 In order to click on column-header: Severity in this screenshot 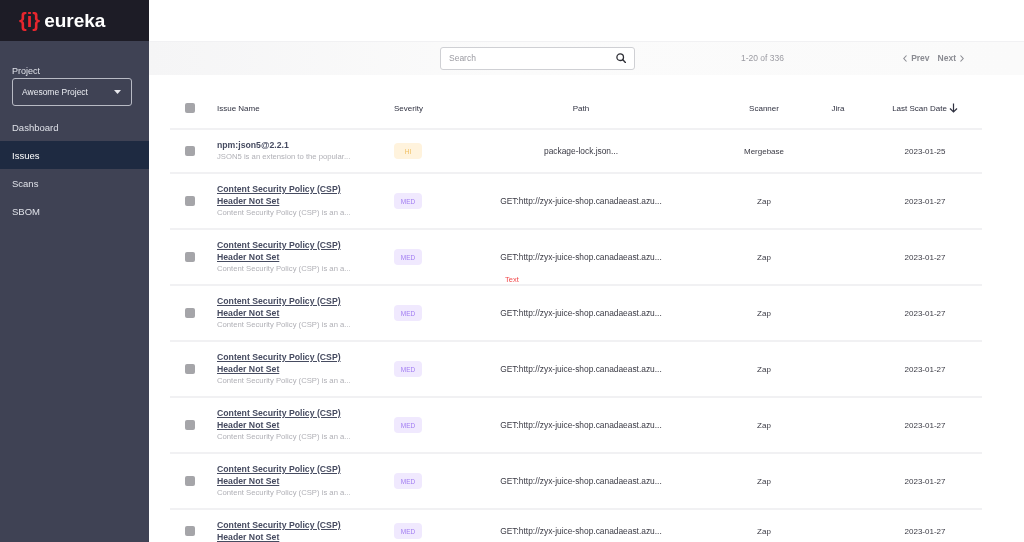, I will do `click(408, 108)`.